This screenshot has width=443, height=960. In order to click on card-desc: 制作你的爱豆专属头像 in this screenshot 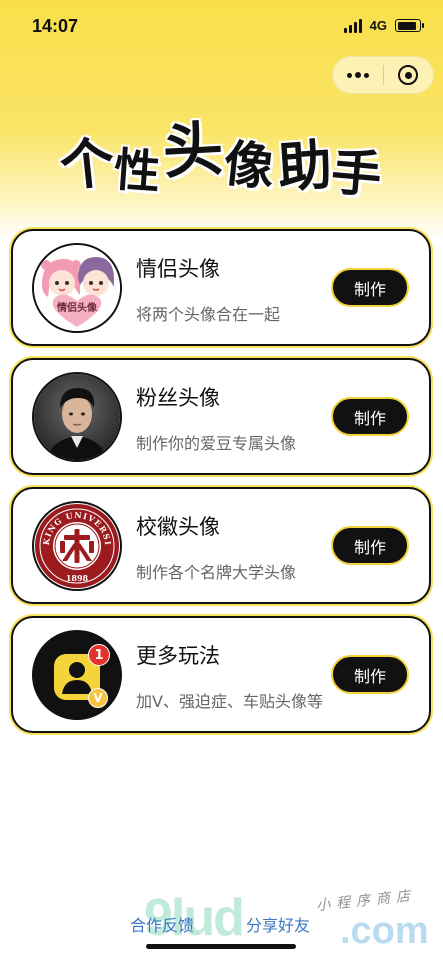, I will do `click(216, 443)`.